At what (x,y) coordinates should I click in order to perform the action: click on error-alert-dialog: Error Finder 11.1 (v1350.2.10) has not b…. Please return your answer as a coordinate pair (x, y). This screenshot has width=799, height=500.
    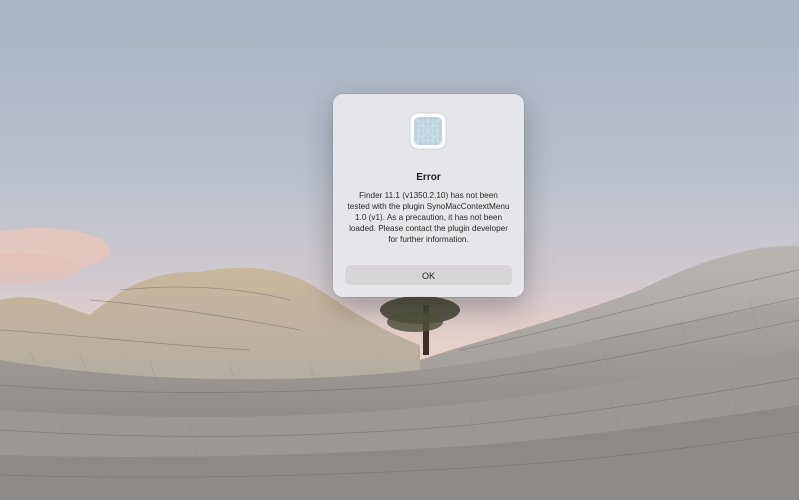
    Looking at the image, I should click on (428, 195).